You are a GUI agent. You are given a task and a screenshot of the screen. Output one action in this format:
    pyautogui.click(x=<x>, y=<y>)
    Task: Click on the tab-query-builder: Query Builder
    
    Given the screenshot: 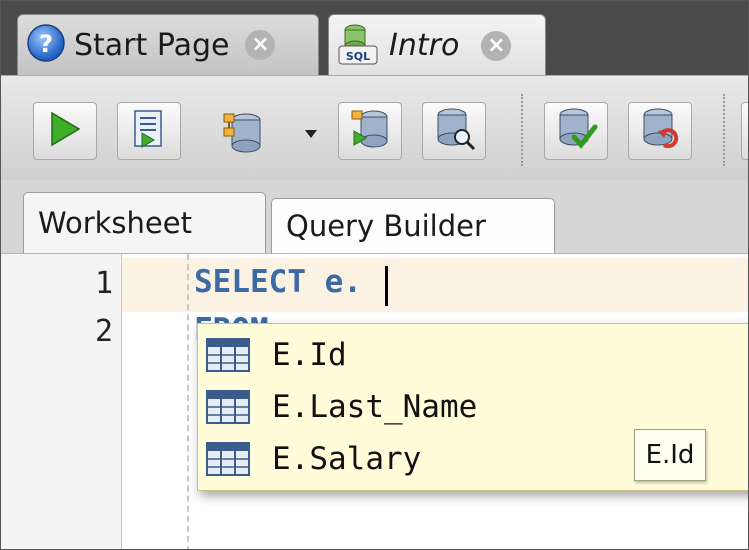 What is the action you would take?
    pyautogui.click(x=413, y=225)
    